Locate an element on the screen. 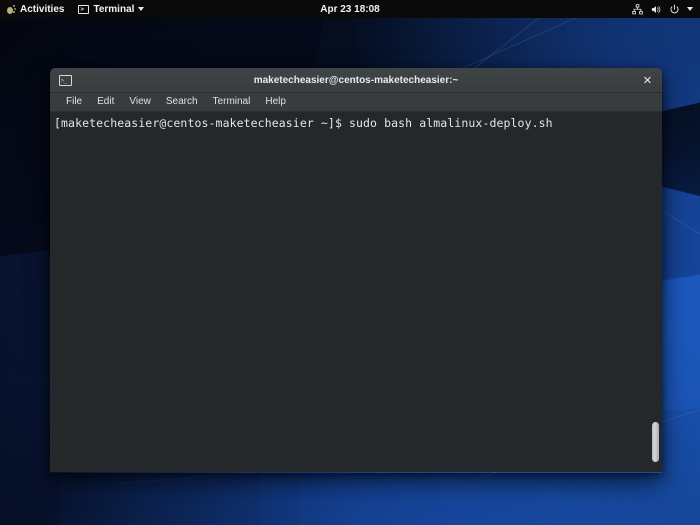 The width and height of the screenshot is (700, 525). power-icon is located at coordinates (674, 9).